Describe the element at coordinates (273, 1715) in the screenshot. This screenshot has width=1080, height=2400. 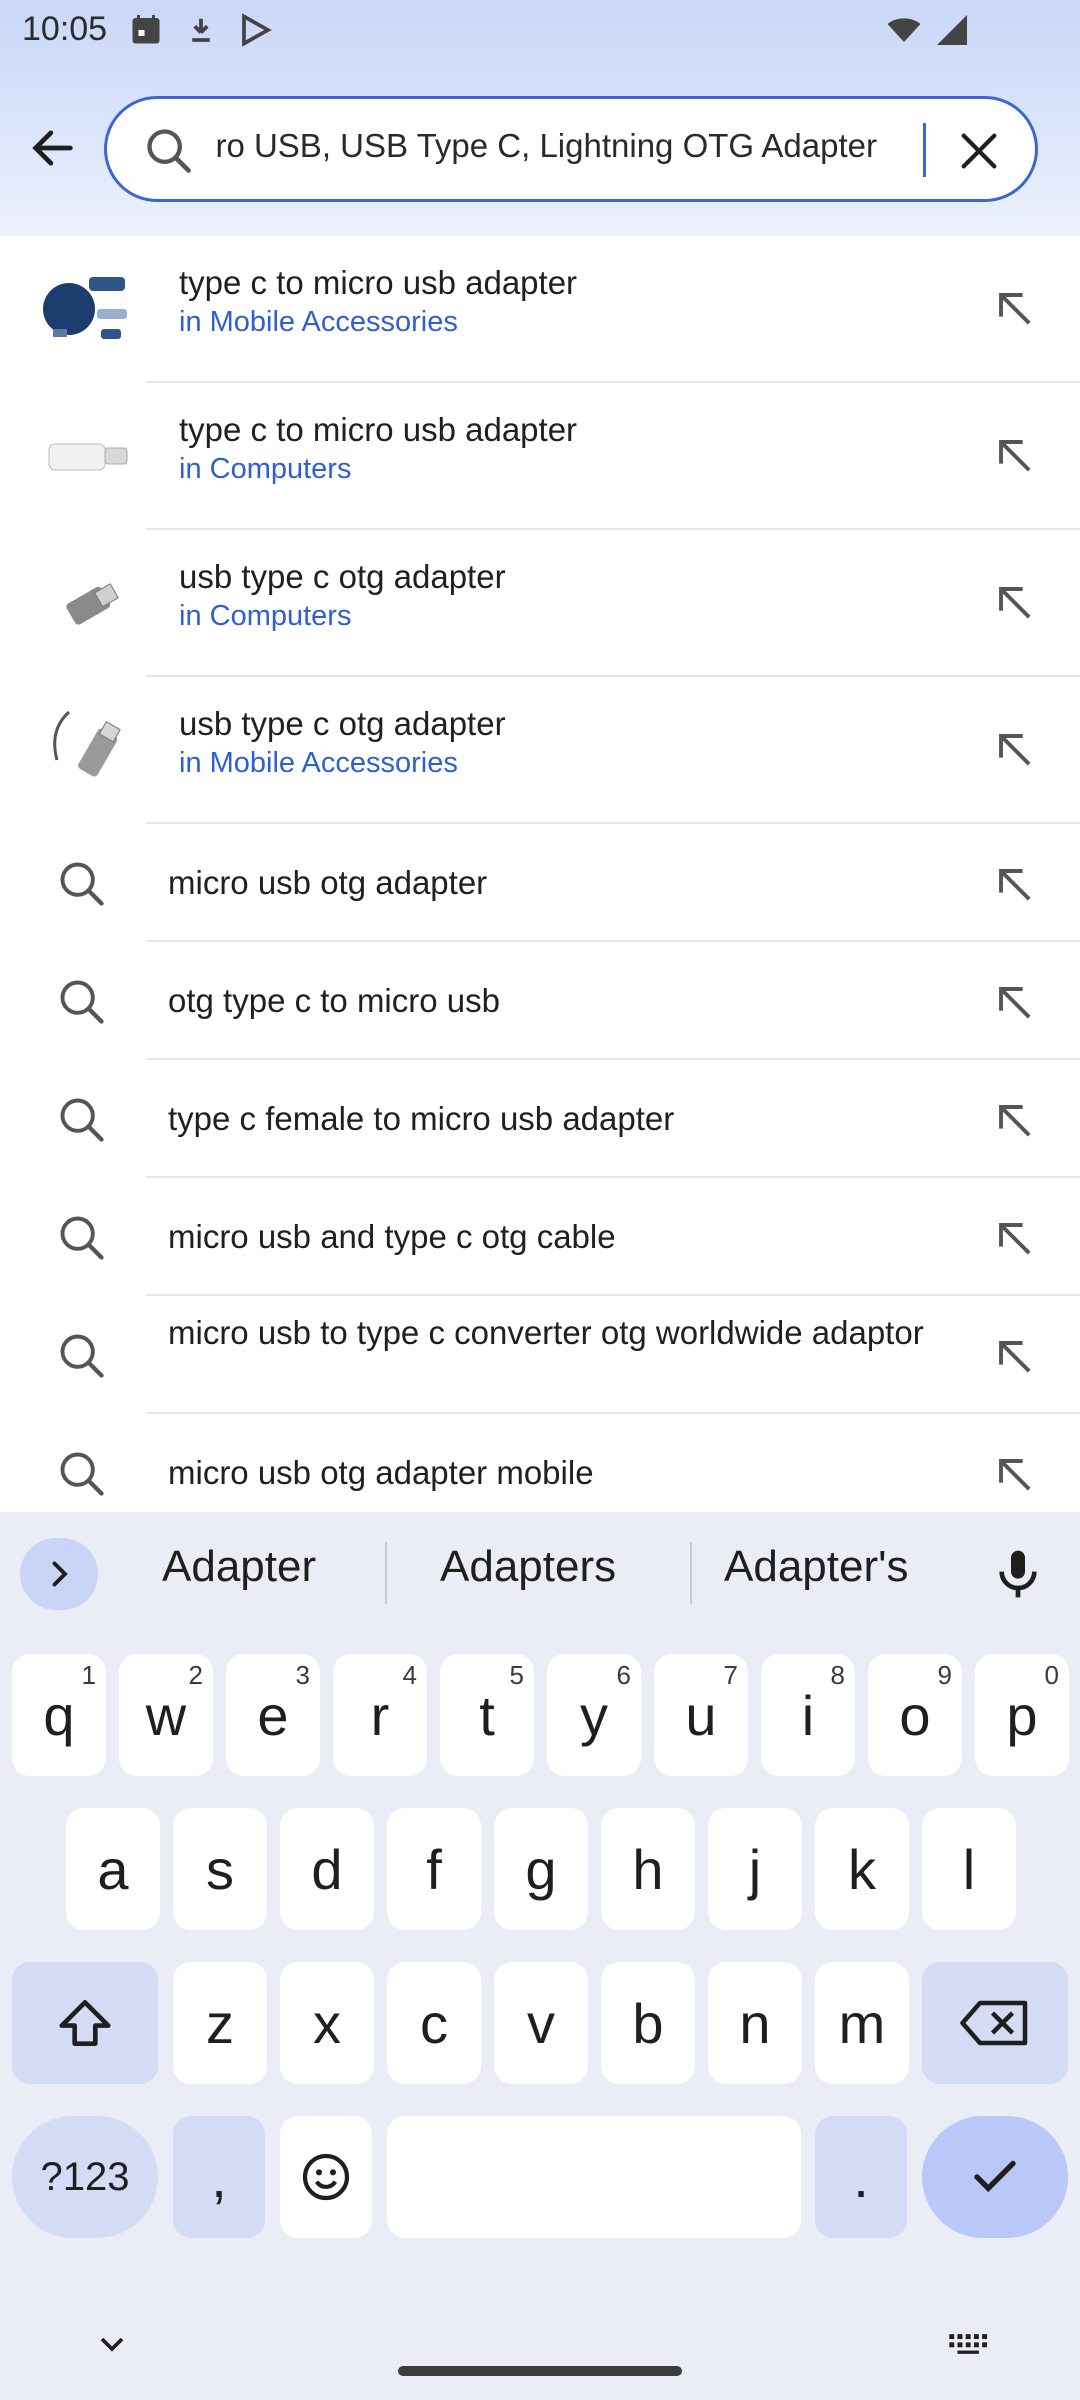
I see `key-e: e3` at that location.